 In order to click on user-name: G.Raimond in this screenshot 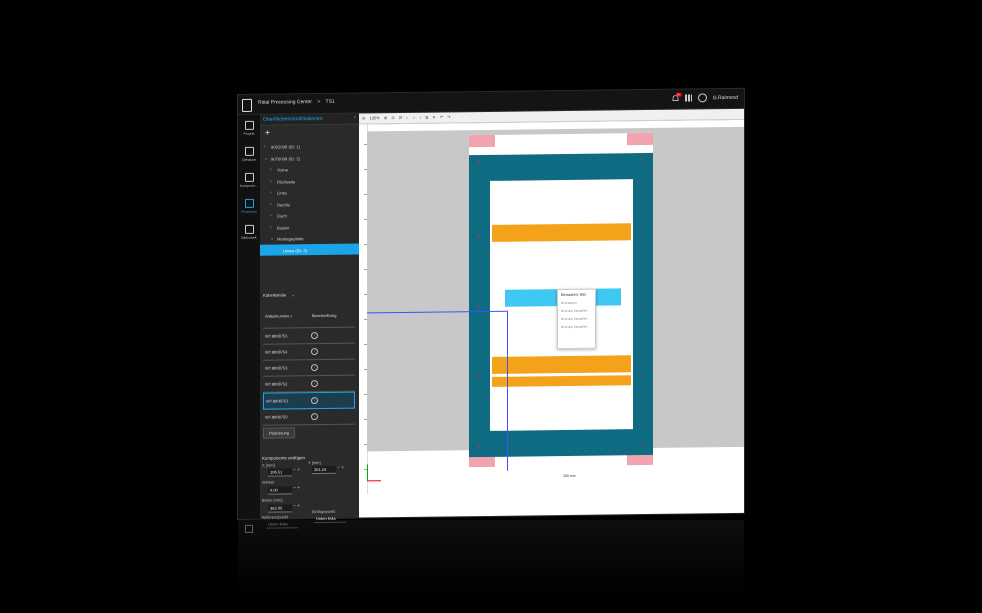, I will do `click(725, 97)`.